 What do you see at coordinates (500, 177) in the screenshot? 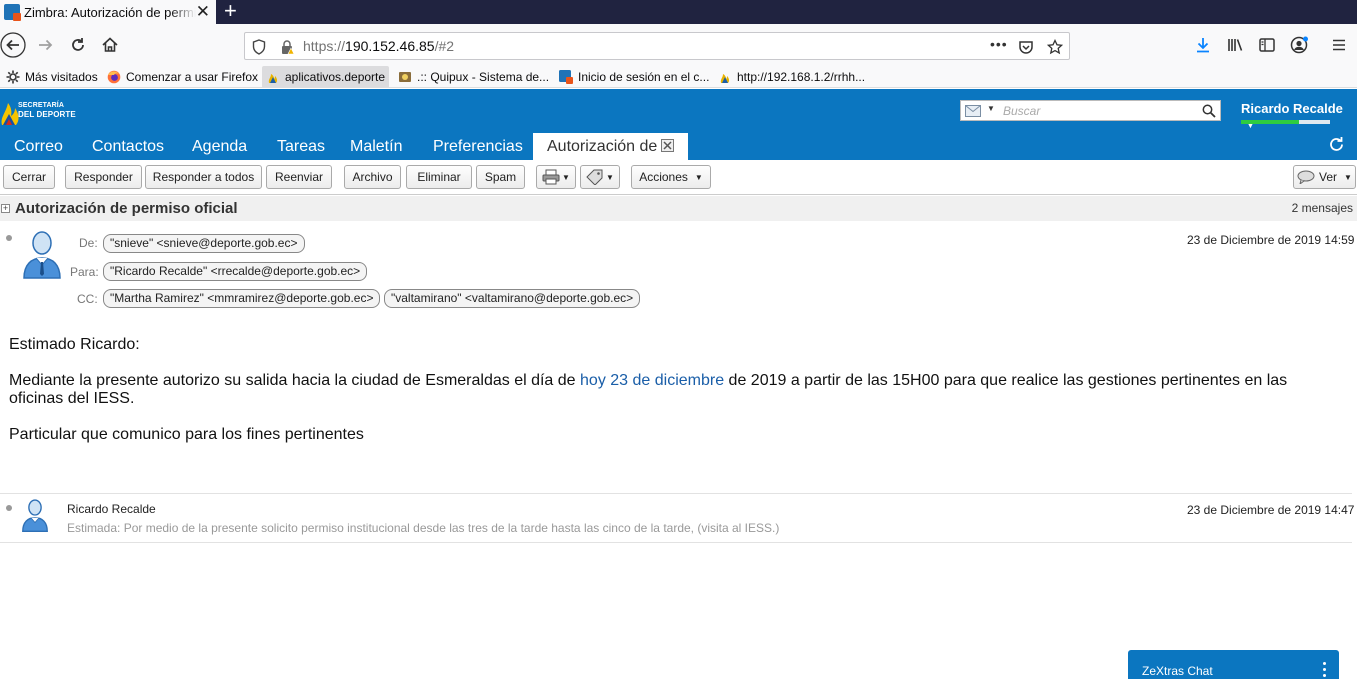
I see `spam-button: Spam` at bounding box center [500, 177].